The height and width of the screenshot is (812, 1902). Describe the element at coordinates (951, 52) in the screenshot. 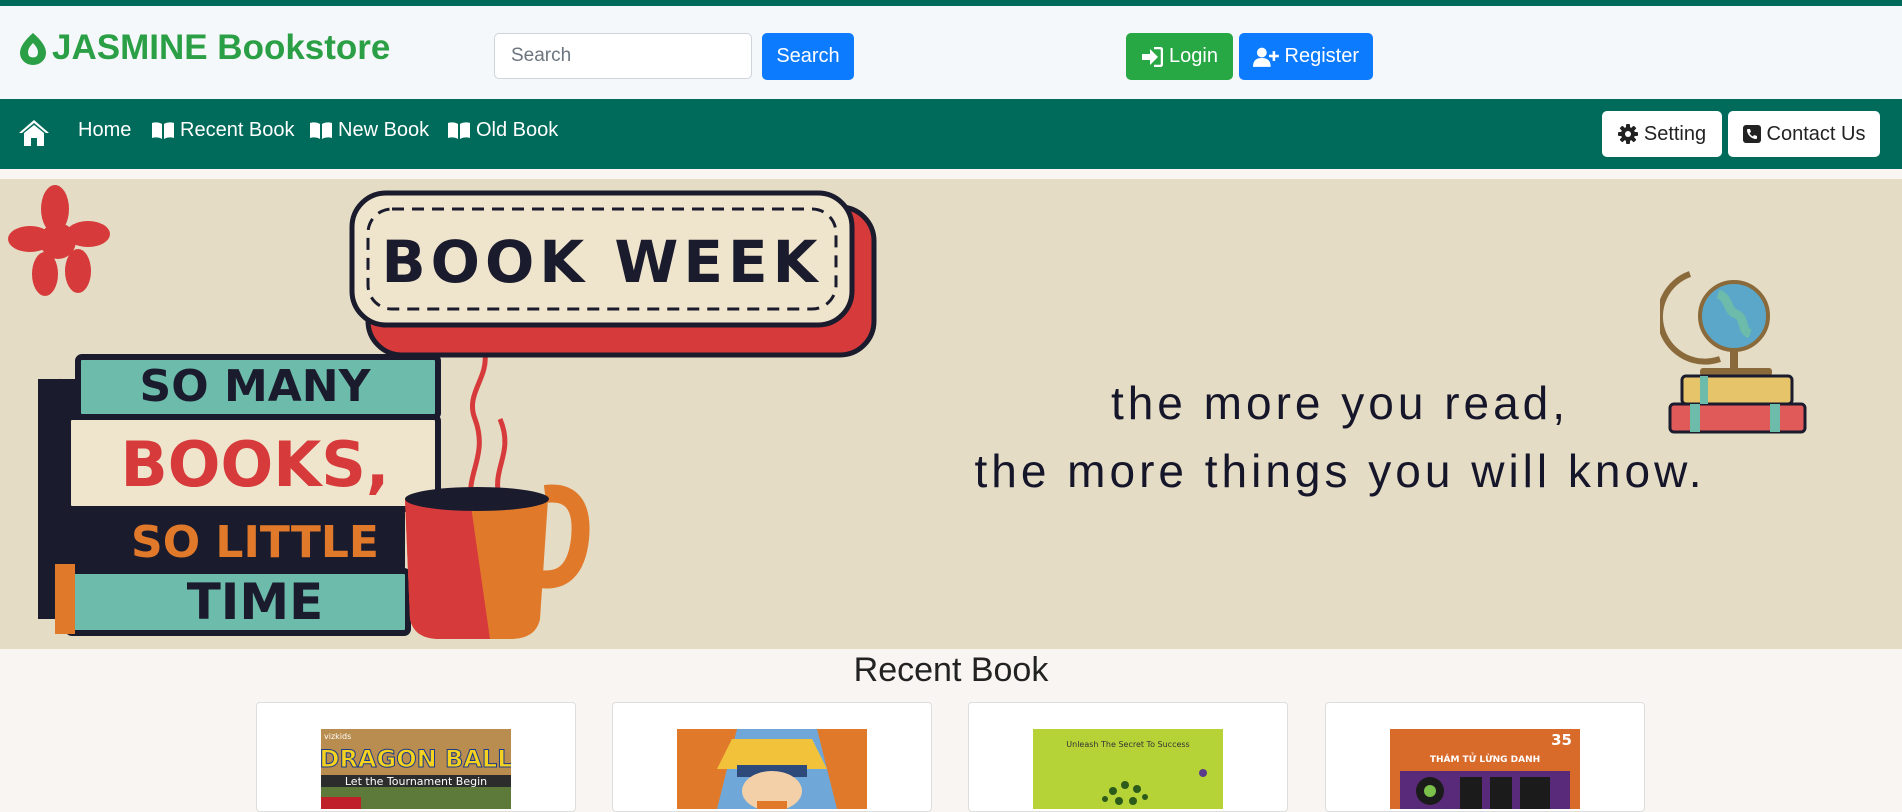

I see `header: JASMINE Bookstore Search Login Register` at that location.